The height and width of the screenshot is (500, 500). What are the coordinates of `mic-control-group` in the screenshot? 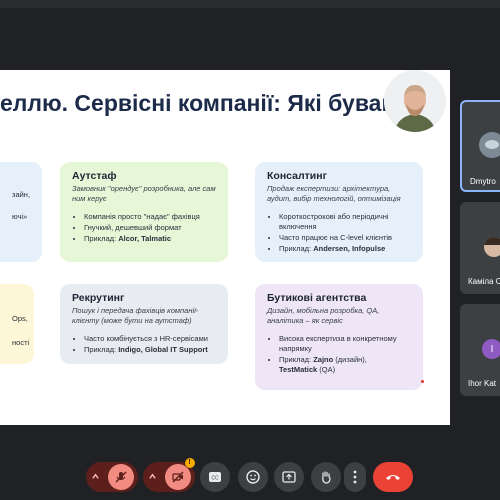 It's located at (112, 477).